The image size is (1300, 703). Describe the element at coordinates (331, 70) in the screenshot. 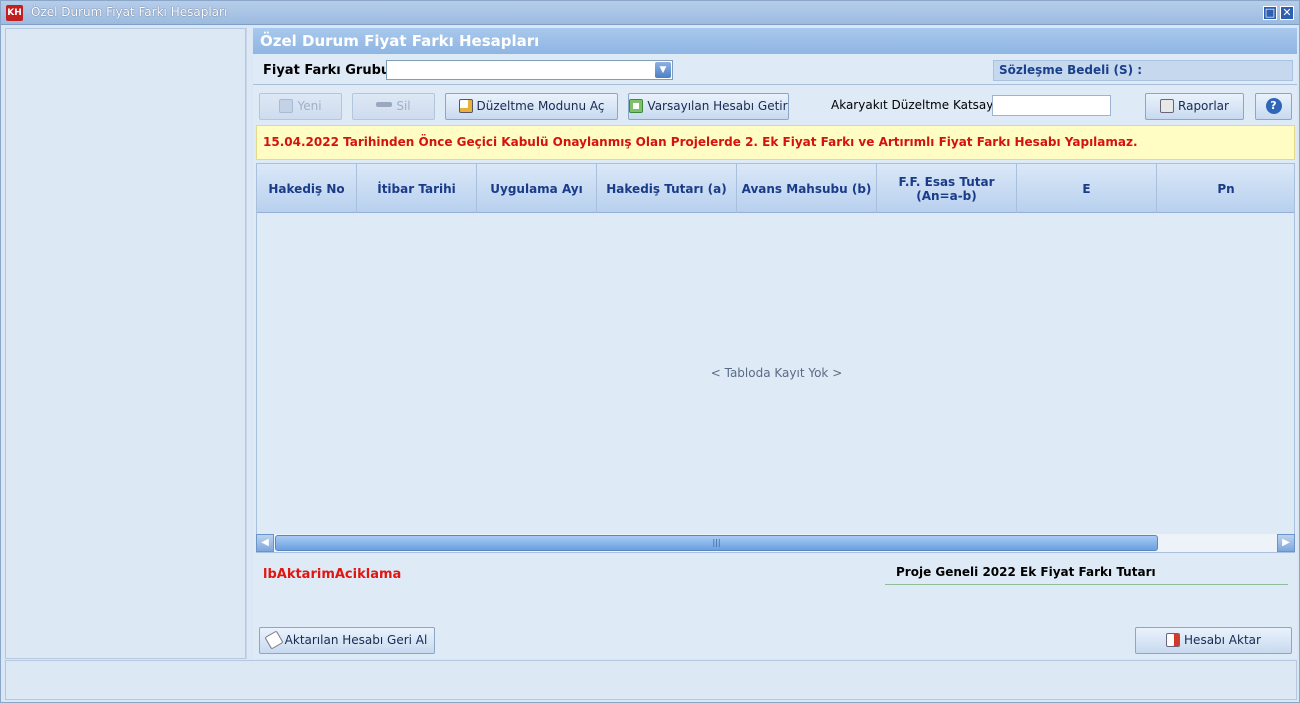

I see `fiyat-farki-grubu-label: Fiyat Farkı Grubu :` at that location.